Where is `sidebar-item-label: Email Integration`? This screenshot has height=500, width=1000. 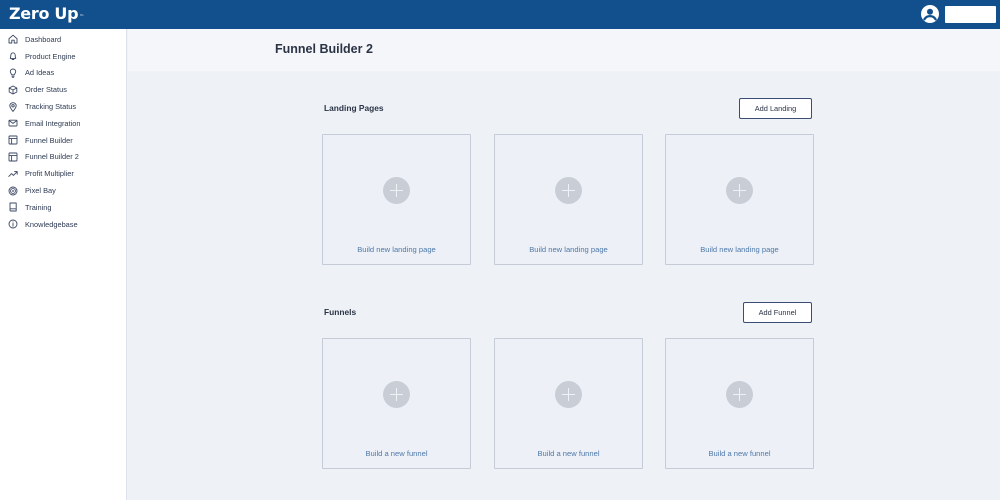
sidebar-item-label: Email Integration is located at coordinates (53, 123).